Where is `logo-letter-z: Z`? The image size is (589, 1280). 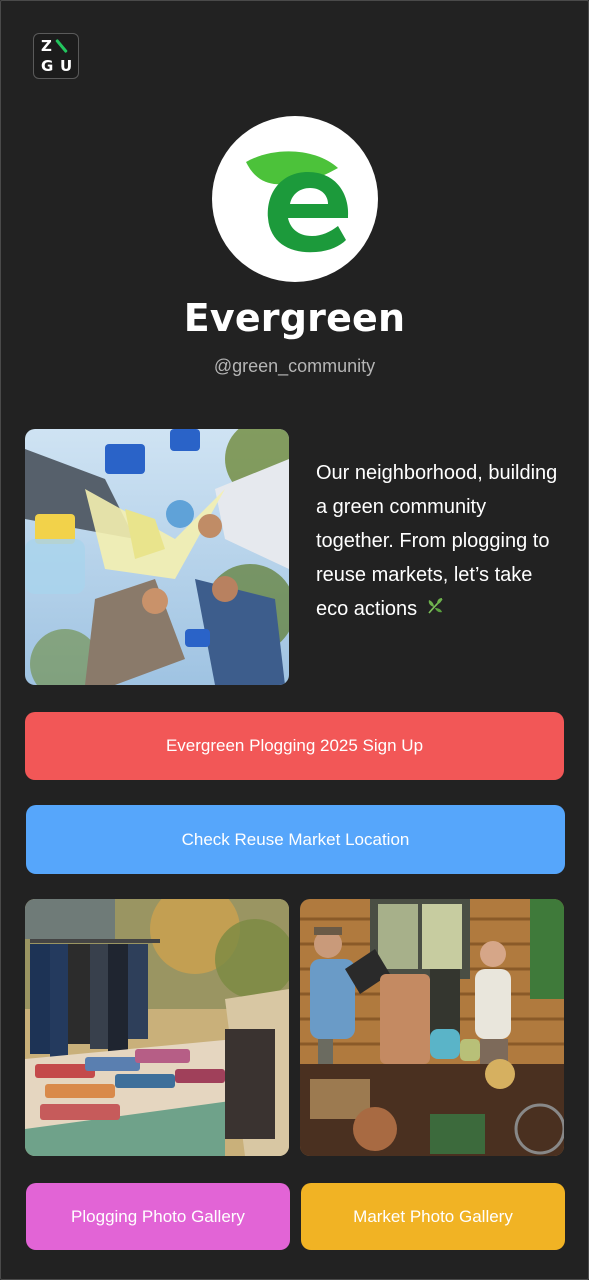 logo-letter-z: Z is located at coordinates (46, 46).